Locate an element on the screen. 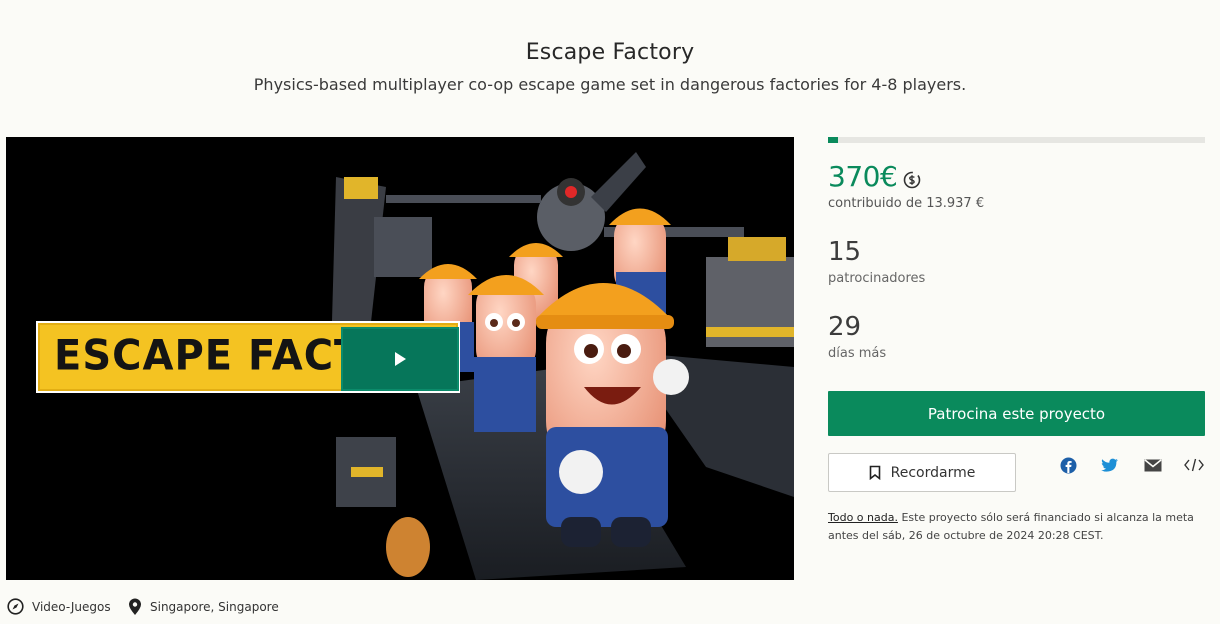  days-left-label: días más is located at coordinates (857, 353).